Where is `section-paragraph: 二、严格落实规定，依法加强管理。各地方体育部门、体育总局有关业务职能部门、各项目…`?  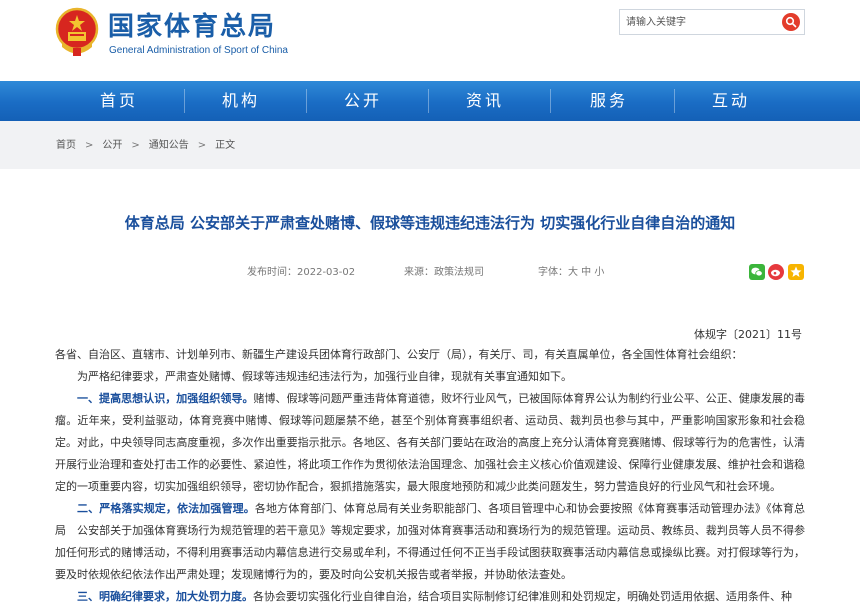
section-paragraph: 二、严格落实规定，依法加强管理。各地方体育部门、体育总局有关业务职能部门、各项目… is located at coordinates (430, 542).